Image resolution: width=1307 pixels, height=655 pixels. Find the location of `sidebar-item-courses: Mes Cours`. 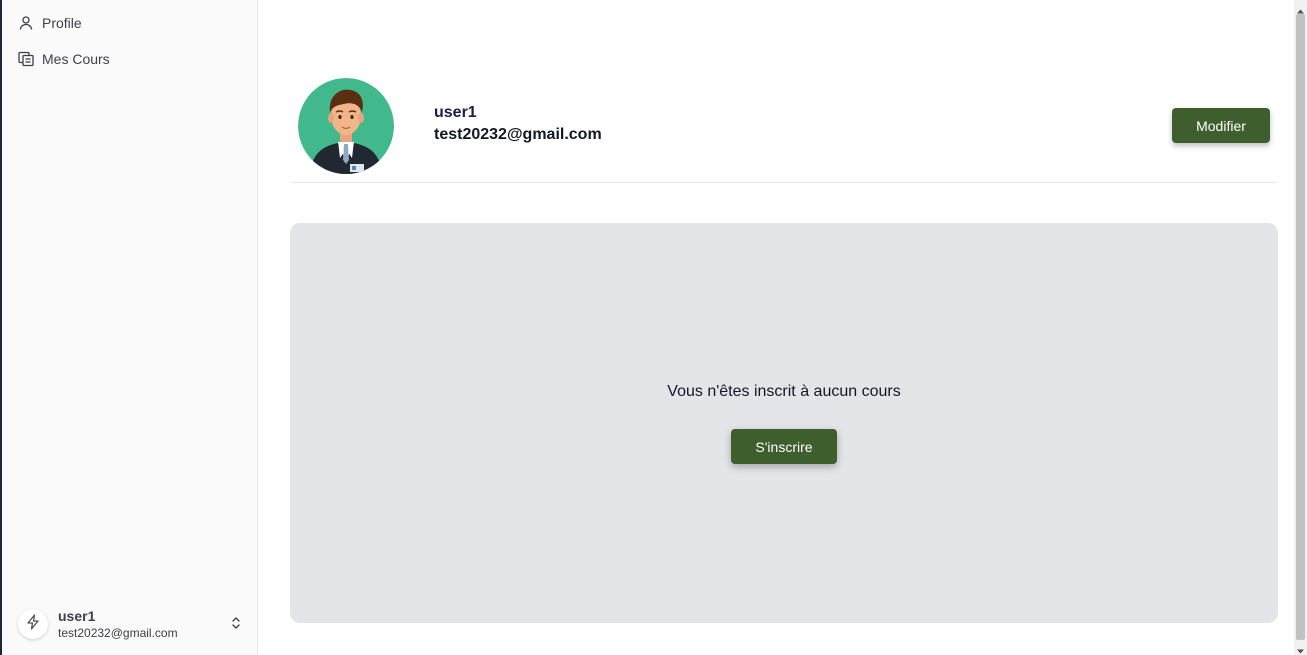

sidebar-item-courses: Mes Cours is located at coordinates (64, 59).